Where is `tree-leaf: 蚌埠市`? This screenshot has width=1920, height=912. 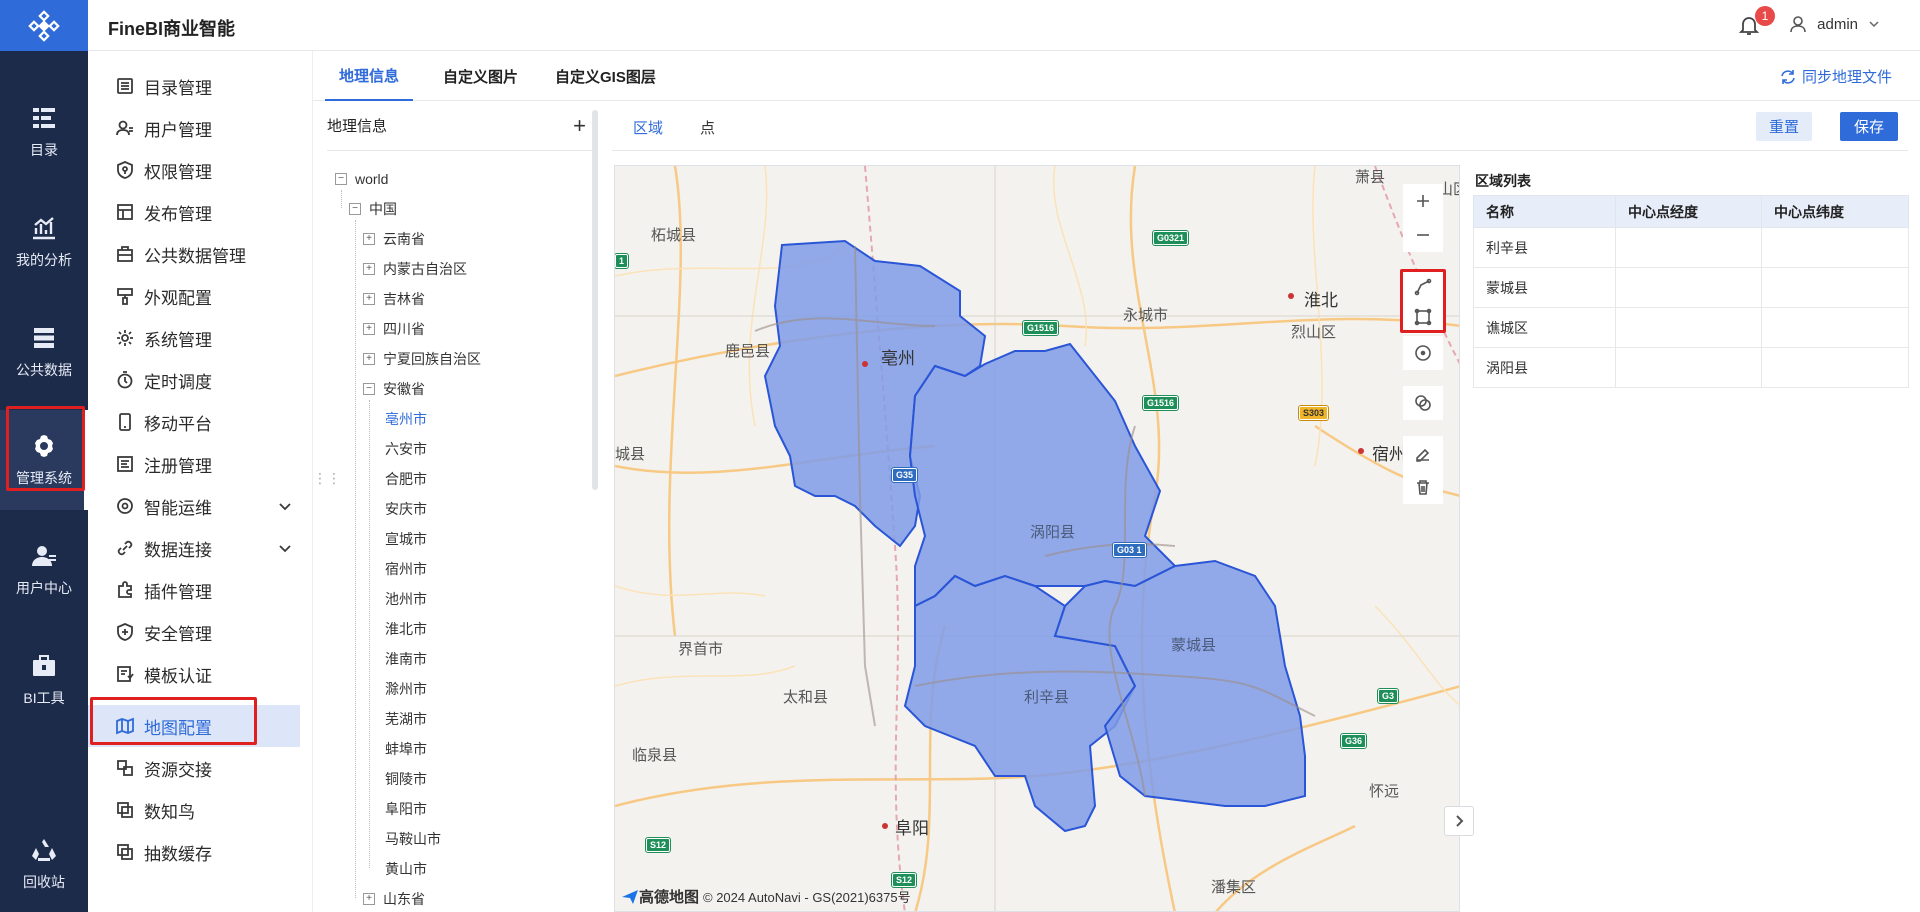
tree-leaf: 蚌埠市 is located at coordinates (406, 749).